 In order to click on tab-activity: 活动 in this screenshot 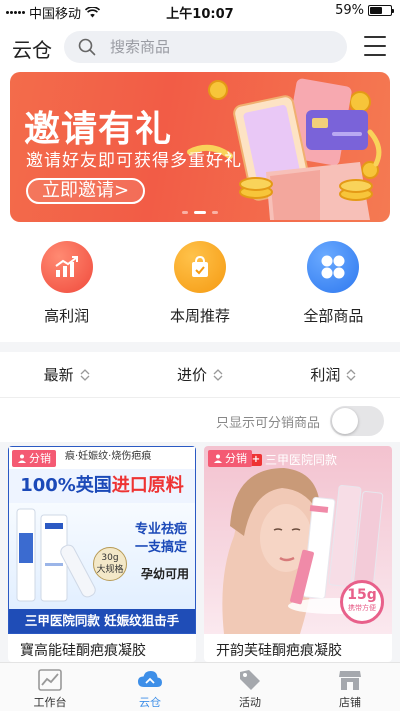, I will do `click(250, 687)`.